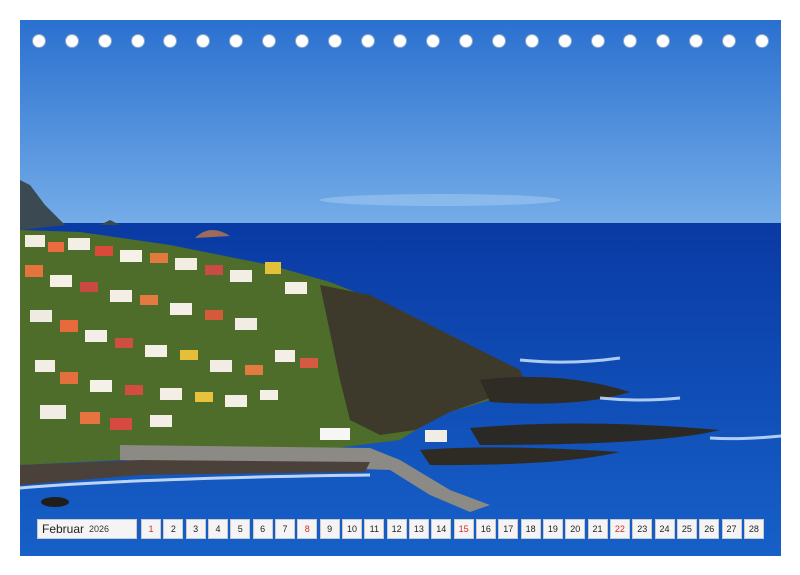  Describe the element at coordinates (575, 529) in the screenshot. I see `day-cell: 20` at that location.